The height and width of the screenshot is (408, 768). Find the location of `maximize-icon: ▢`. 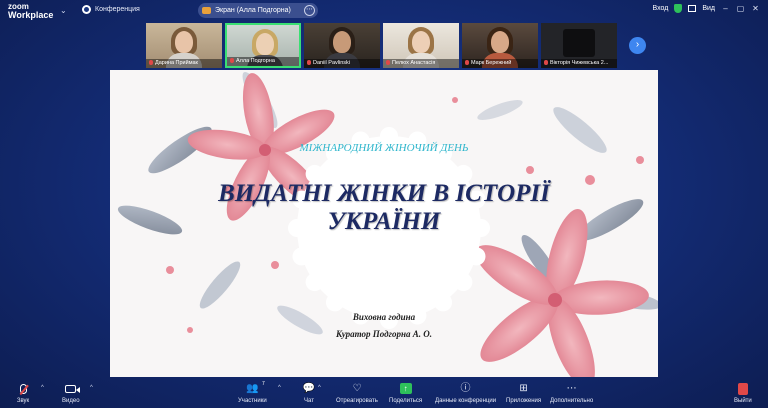

maximize-icon: ▢ is located at coordinates (740, 8).